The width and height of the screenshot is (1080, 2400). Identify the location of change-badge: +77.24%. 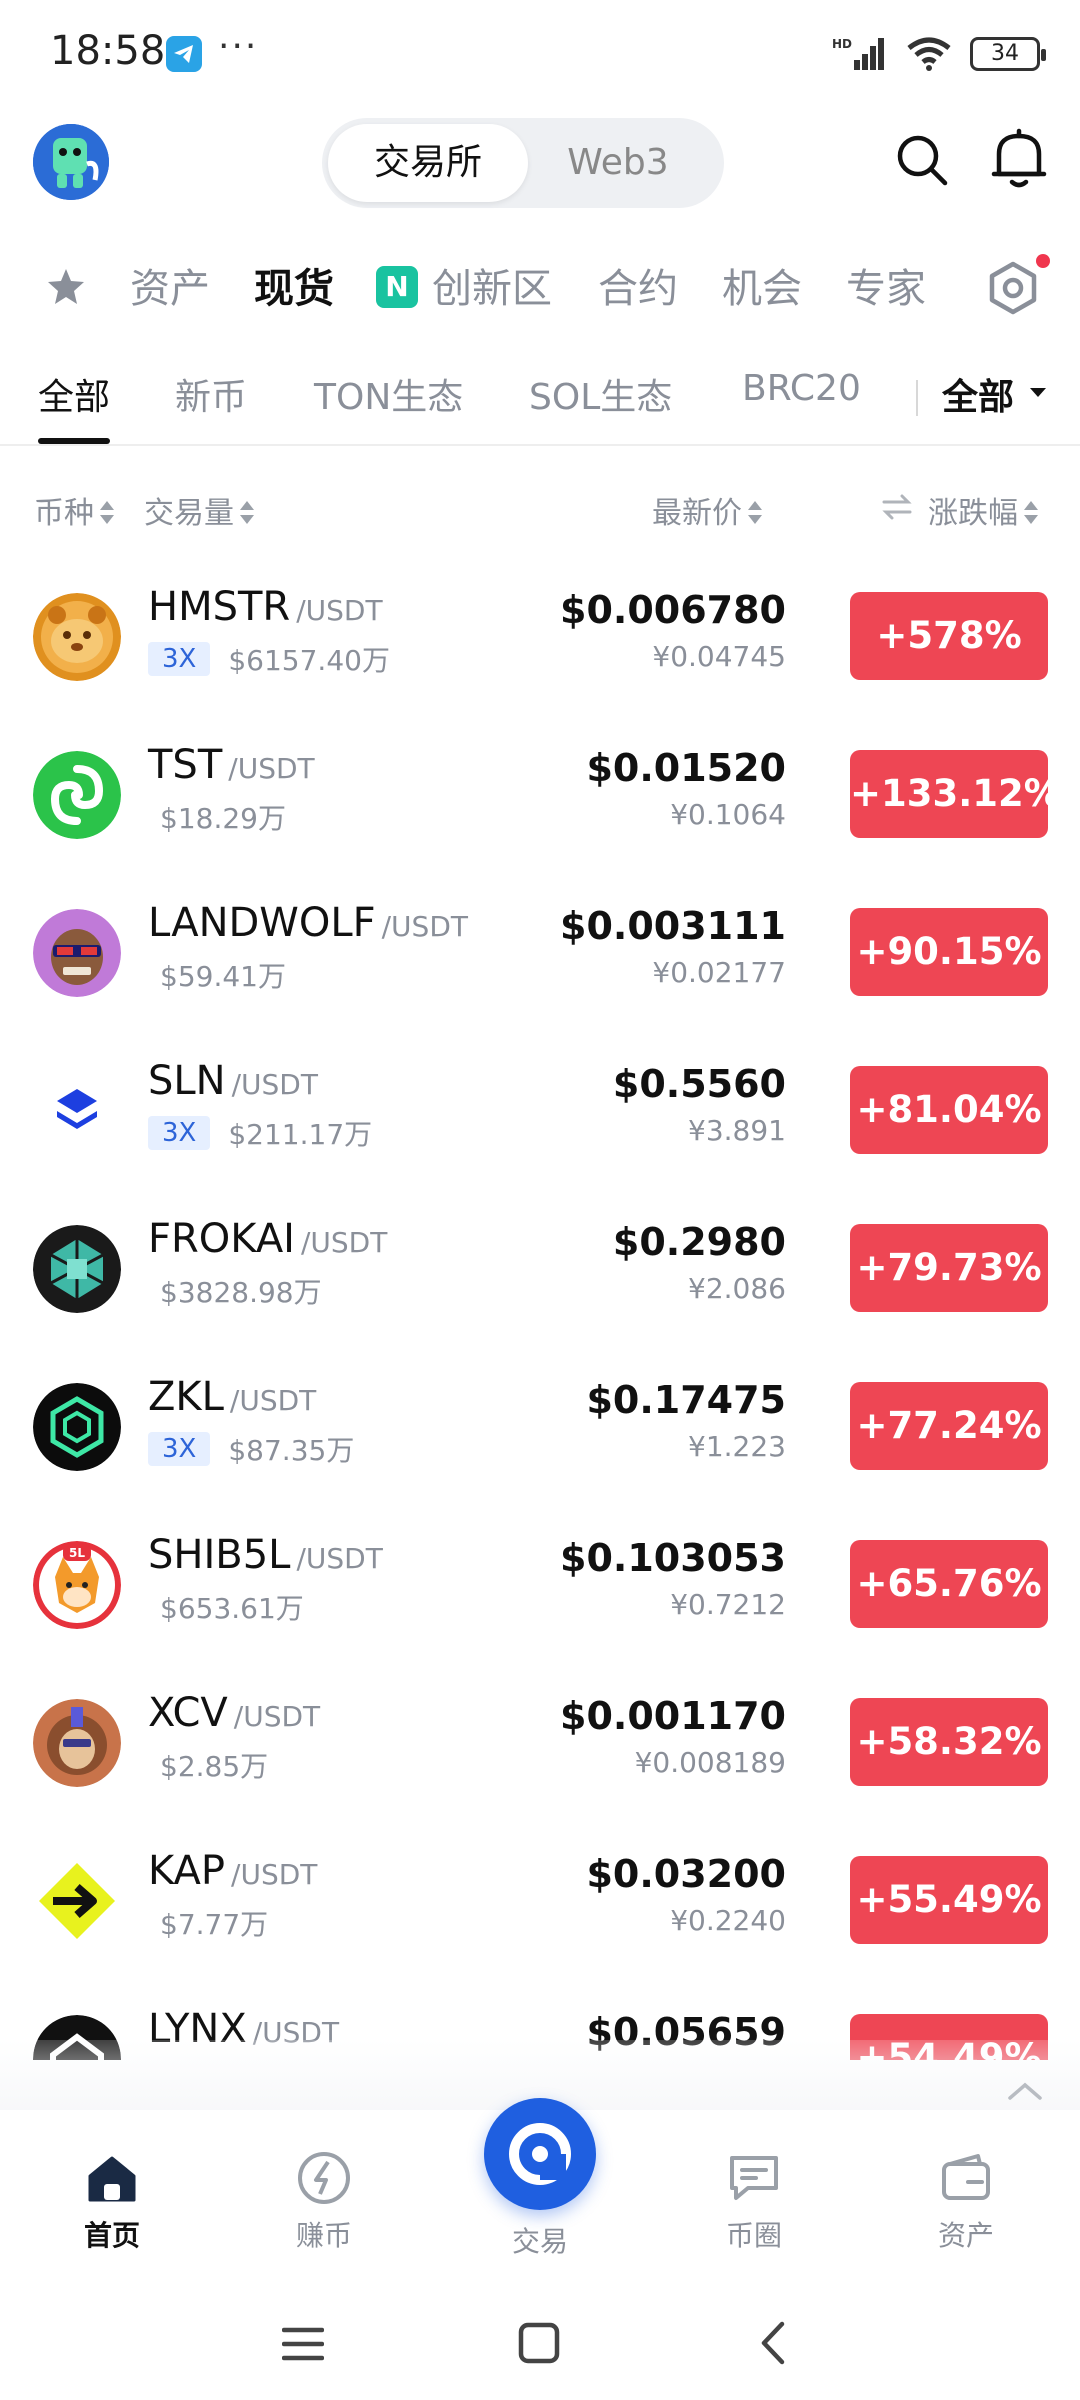
(949, 1426).